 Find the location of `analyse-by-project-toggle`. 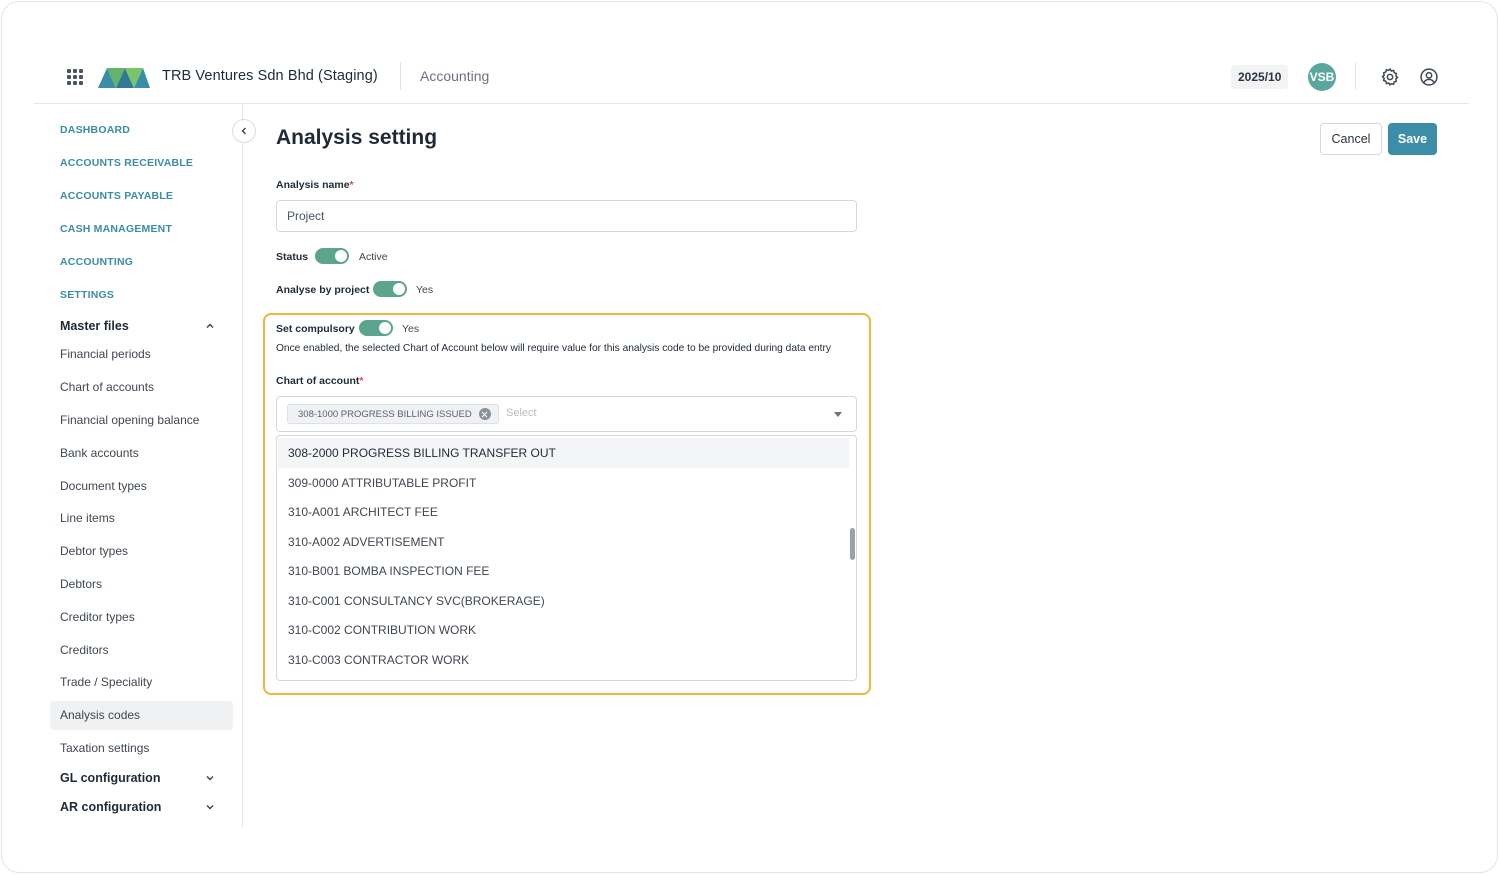

analyse-by-project-toggle is located at coordinates (390, 289).